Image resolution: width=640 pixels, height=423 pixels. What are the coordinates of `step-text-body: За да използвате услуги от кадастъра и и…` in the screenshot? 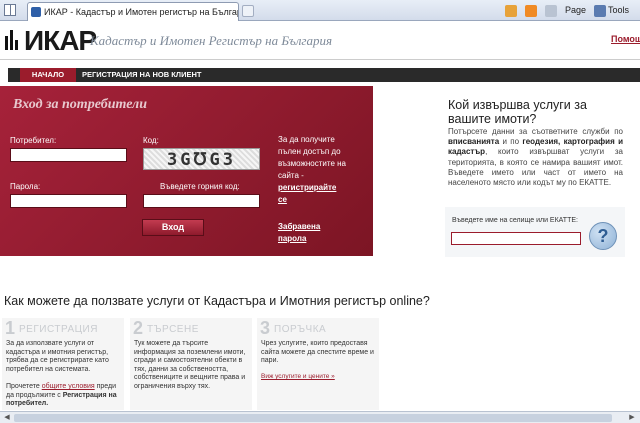 It's located at (57, 356).